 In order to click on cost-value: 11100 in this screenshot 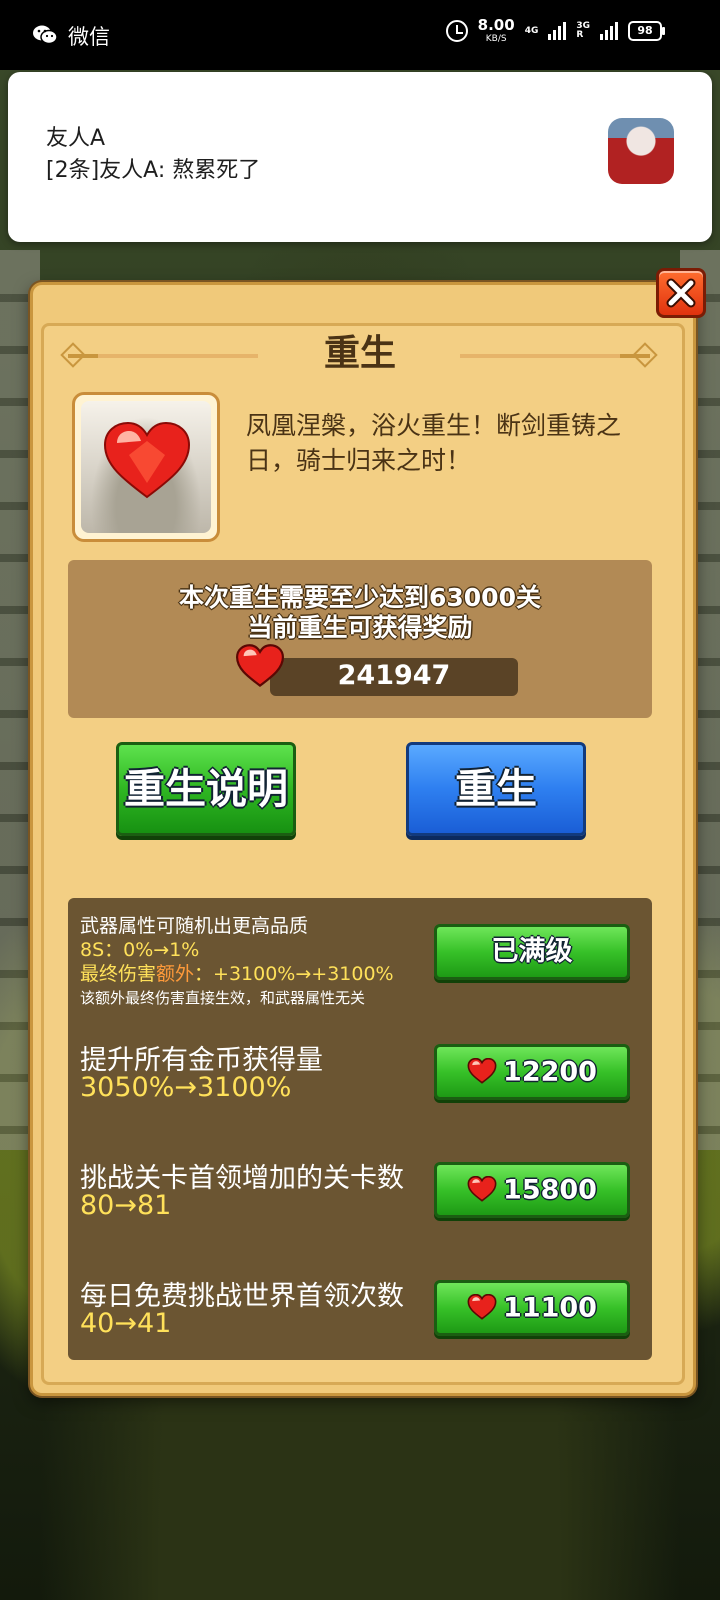, I will do `click(550, 1308)`.